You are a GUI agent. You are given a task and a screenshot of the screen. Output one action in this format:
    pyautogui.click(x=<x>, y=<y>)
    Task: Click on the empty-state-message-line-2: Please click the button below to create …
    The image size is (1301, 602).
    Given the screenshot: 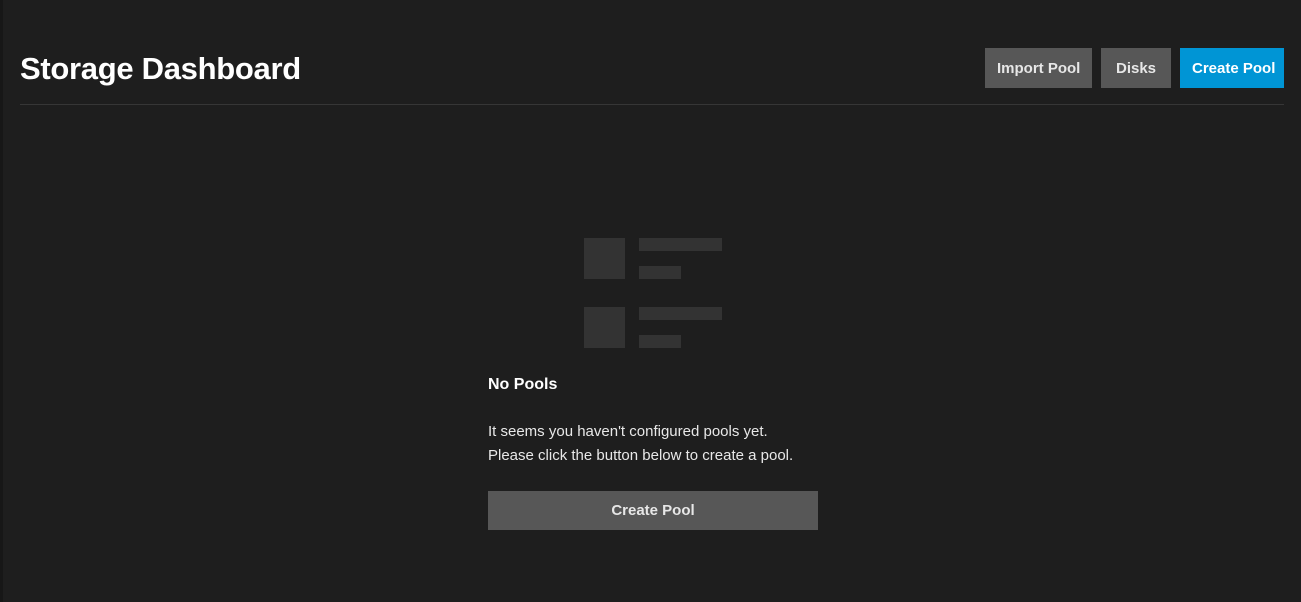 What is the action you would take?
    pyautogui.click(x=641, y=455)
    